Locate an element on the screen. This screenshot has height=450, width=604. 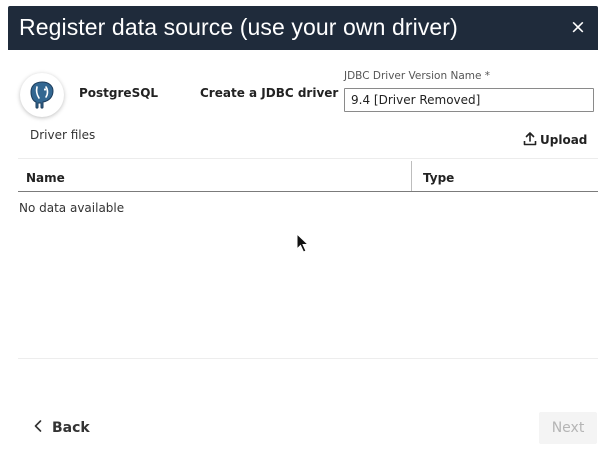
version-name-label: JDBC Driver Version Name * is located at coordinates (417, 76).